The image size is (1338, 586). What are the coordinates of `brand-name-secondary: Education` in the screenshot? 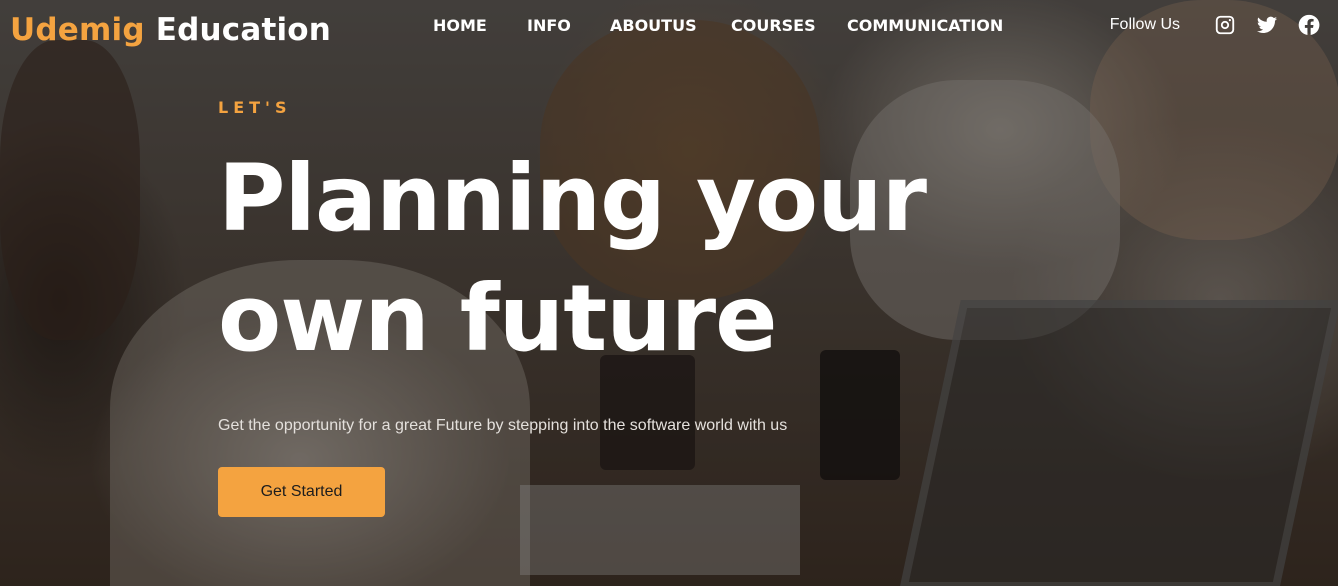 It's located at (243, 30).